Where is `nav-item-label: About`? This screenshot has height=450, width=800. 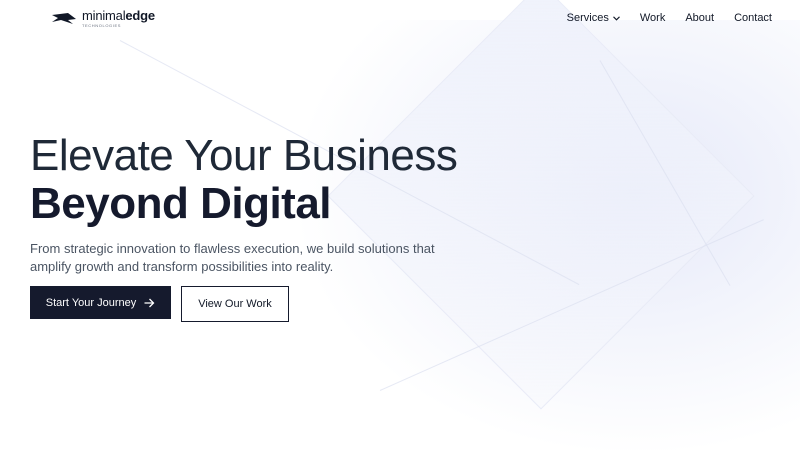
nav-item-label: About is located at coordinates (700, 18).